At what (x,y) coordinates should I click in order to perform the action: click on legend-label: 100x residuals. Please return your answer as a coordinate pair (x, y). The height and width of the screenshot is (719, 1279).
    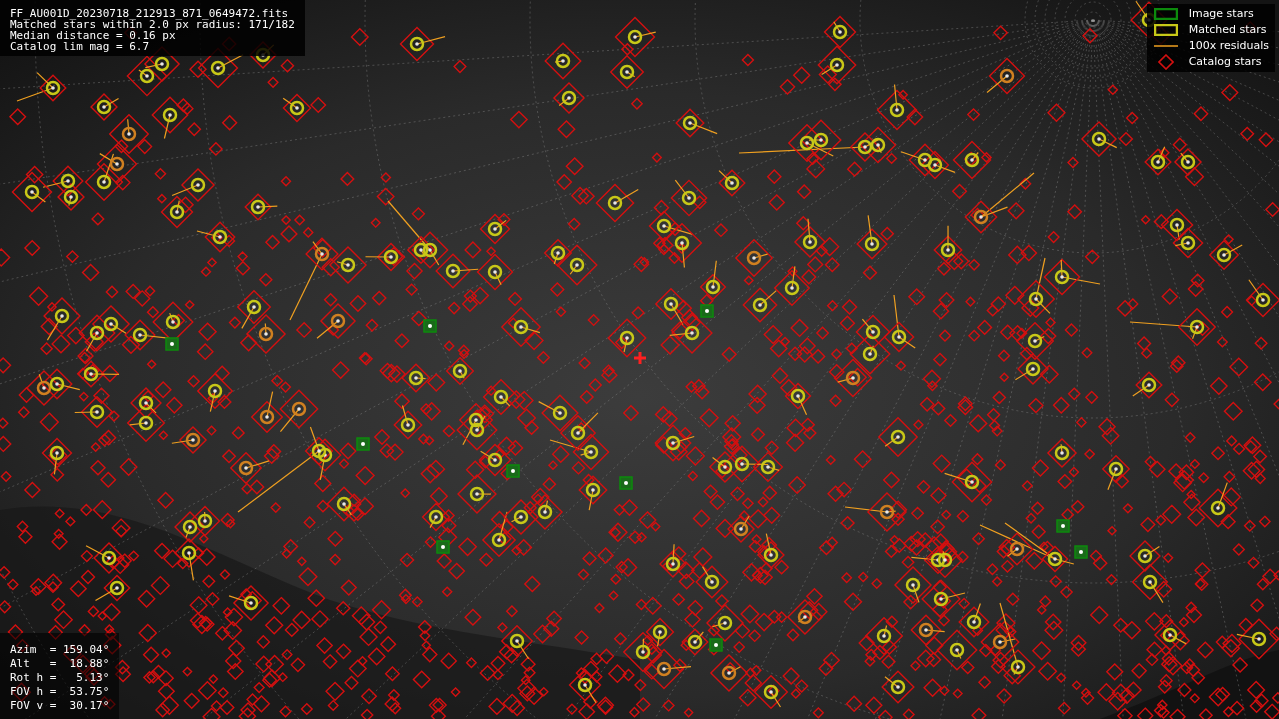
    Looking at the image, I should click on (1228, 45).